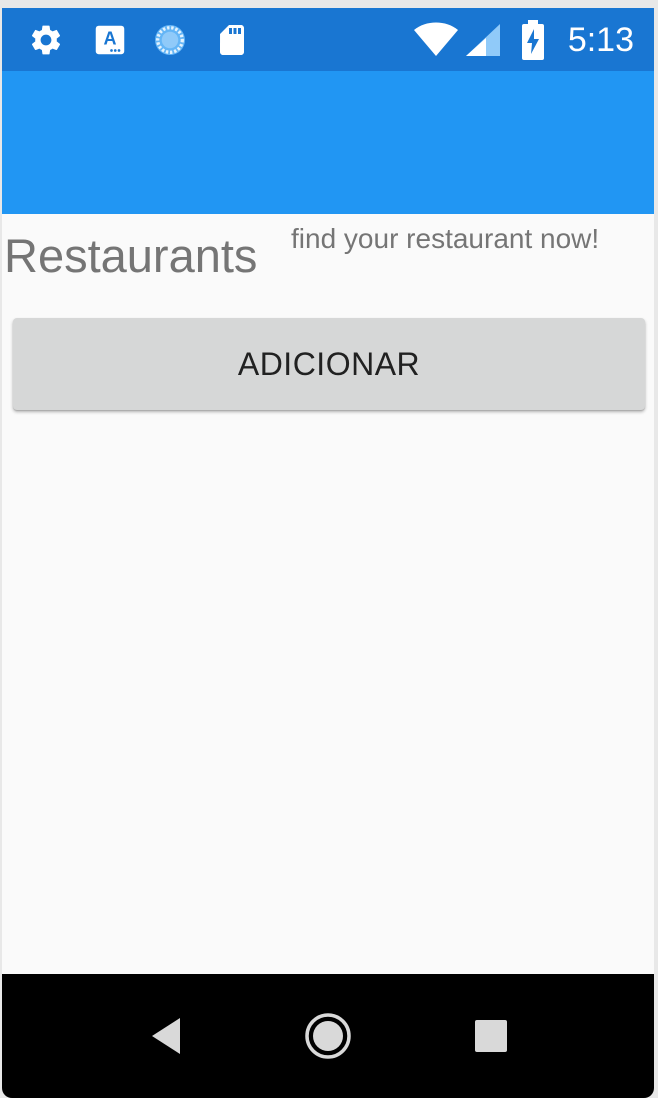  I want to click on sd-card-icon, so click(232, 40).